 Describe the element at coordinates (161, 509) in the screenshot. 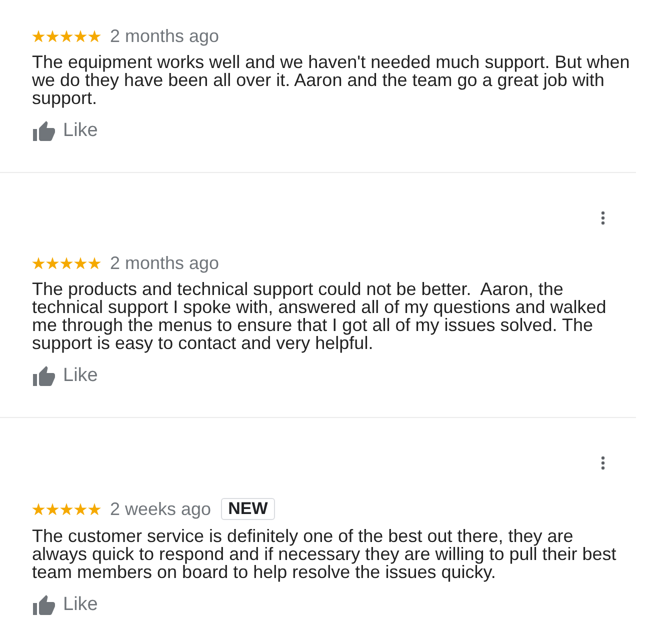

I see `review-time: 2 weeks ago` at that location.